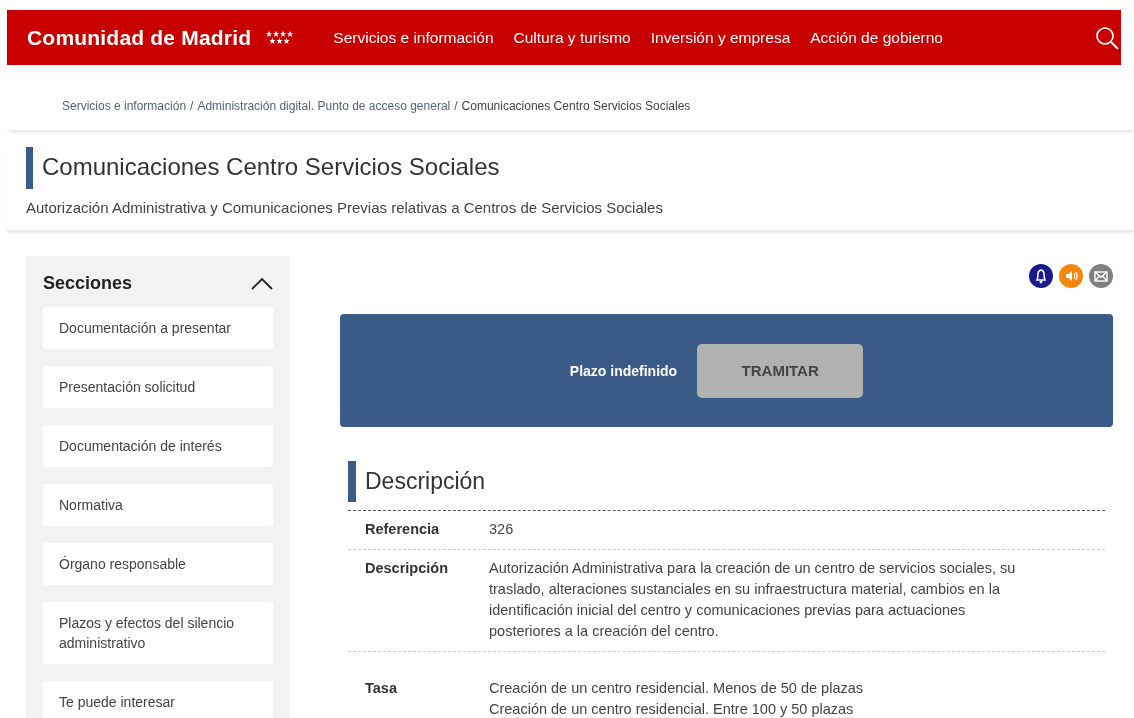 The height and width of the screenshot is (718, 1134). What do you see at coordinates (381, 688) in the screenshot?
I see `field-label: Tasa` at bounding box center [381, 688].